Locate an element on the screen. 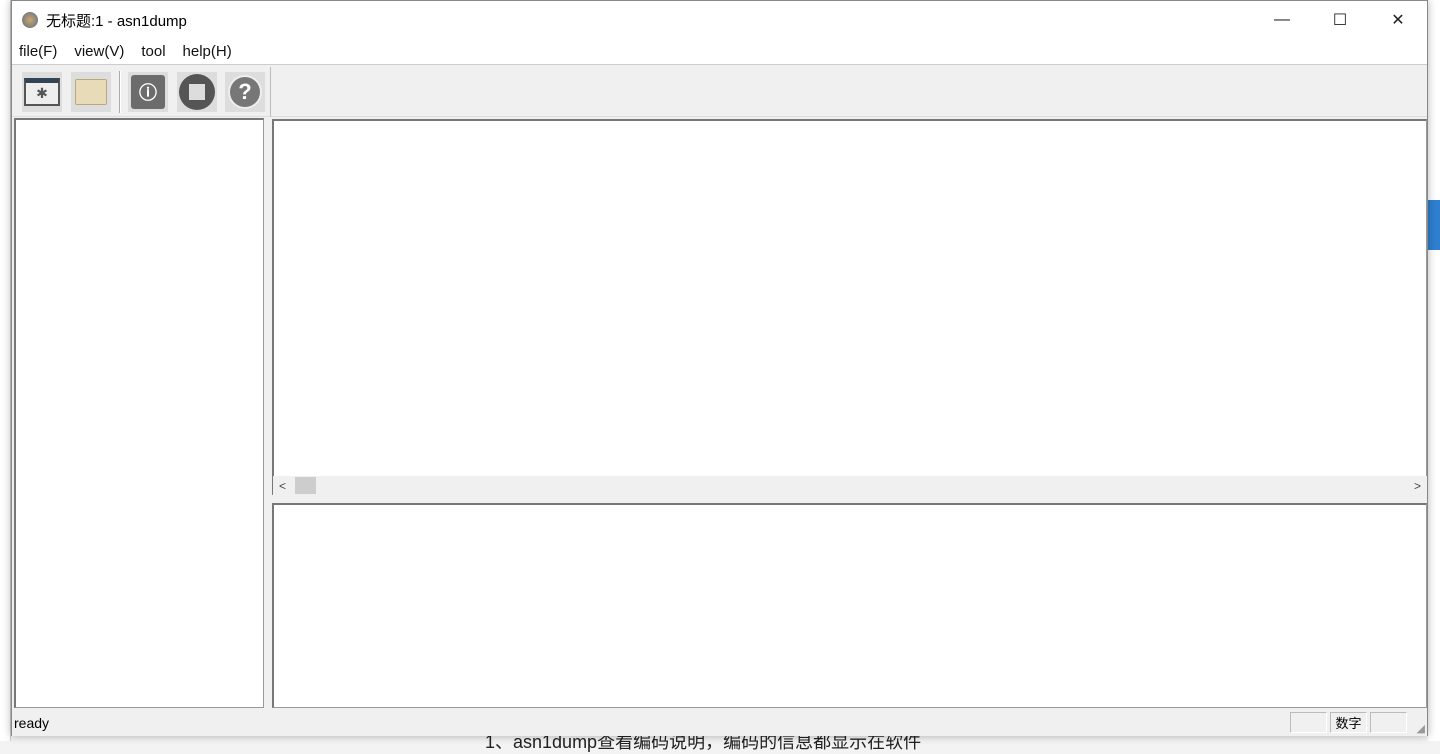  background-accent is located at coordinates (1434, 225).